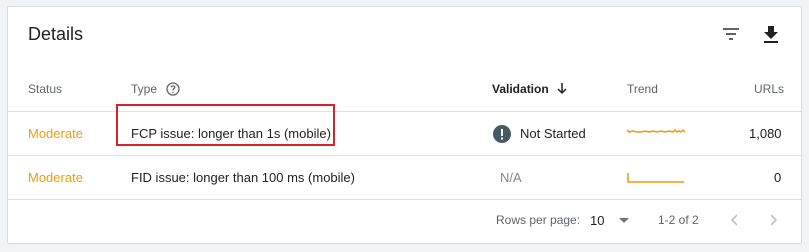 The width and height of the screenshot is (809, 252). I want to click on page-range: 1-2 of 2, so click(678, 220).